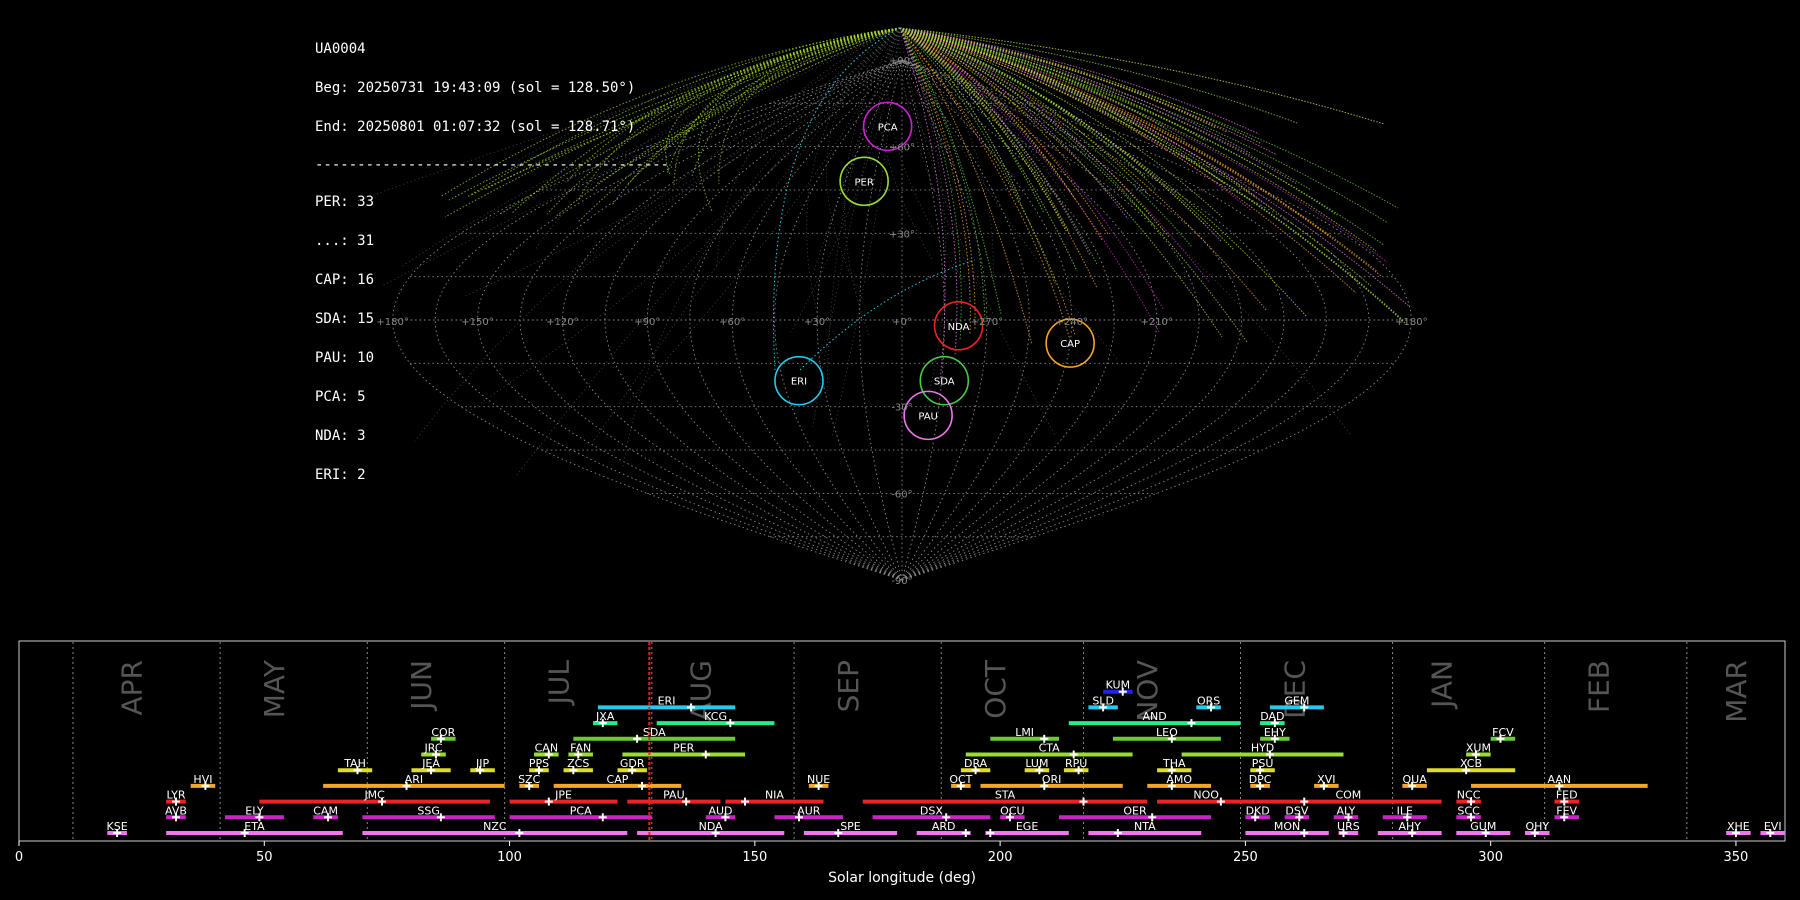 The height and width of the screenshot is (900, 1800). I want to click on shower-pps: PPS, so click(539, 766).